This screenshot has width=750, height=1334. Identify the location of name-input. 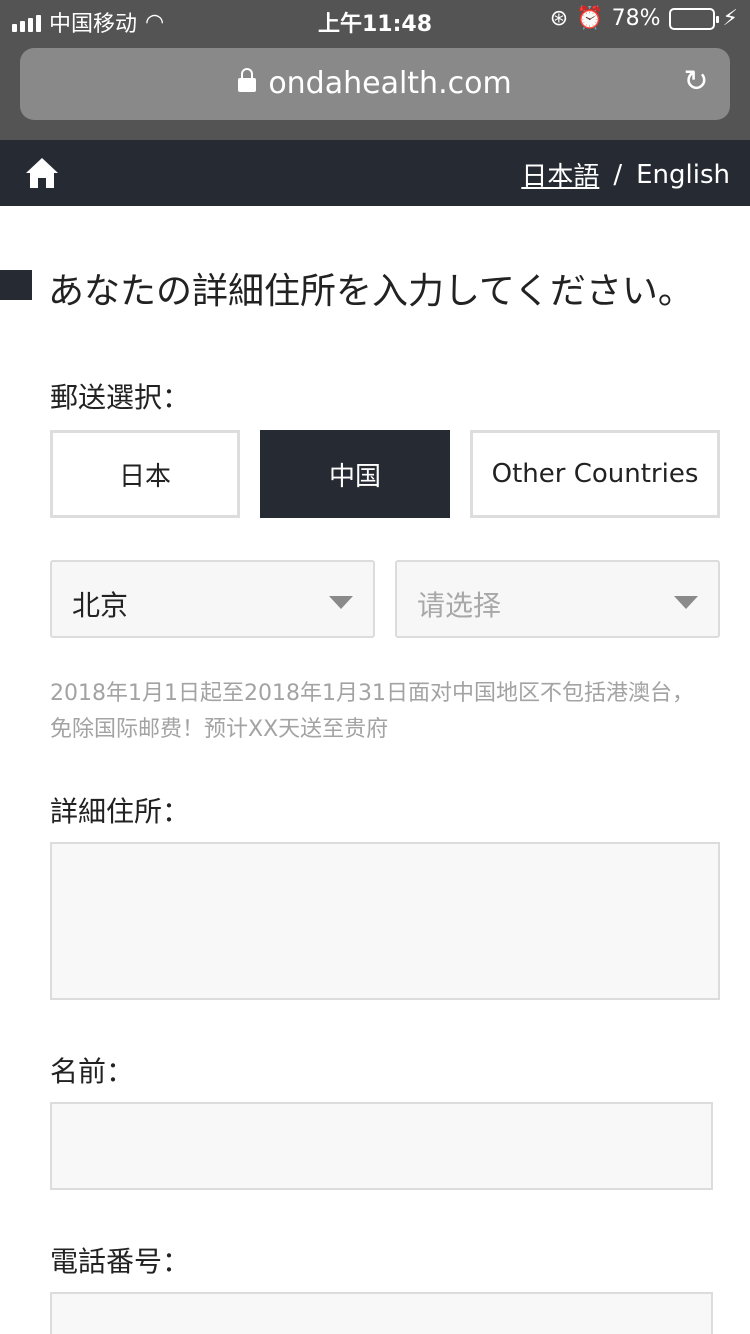
(381, 1146).